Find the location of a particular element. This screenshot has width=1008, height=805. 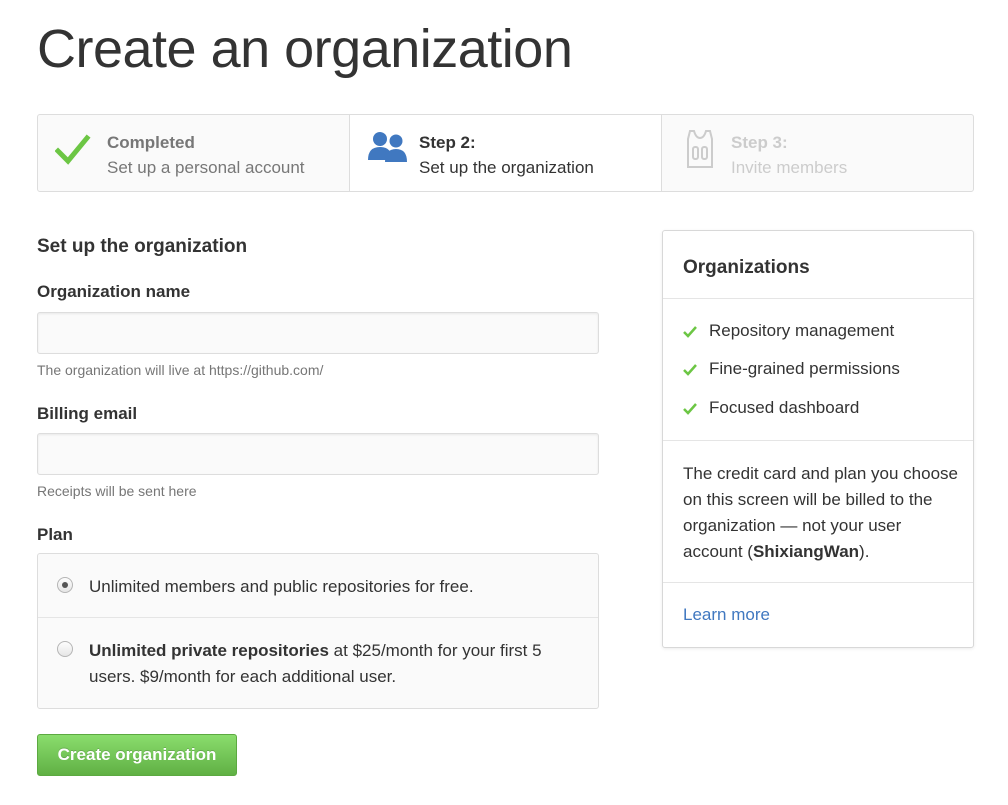

billing-email-label: Billing email is located at coordinates (87, 413).